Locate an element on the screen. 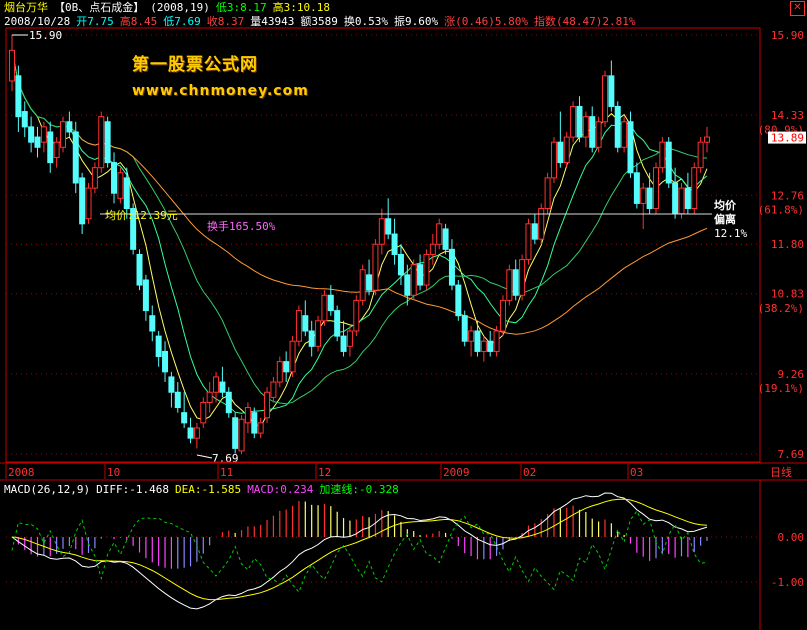 This screenshot has height=630, width=807. macd-value: MACD:0.234 is located at coordinates (280, 489).